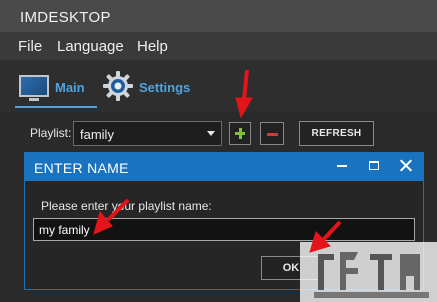  What do you see at coordinates (147, 133) in the screenshot?
I see `playlist-select: family` at bounding box center [147, 133].